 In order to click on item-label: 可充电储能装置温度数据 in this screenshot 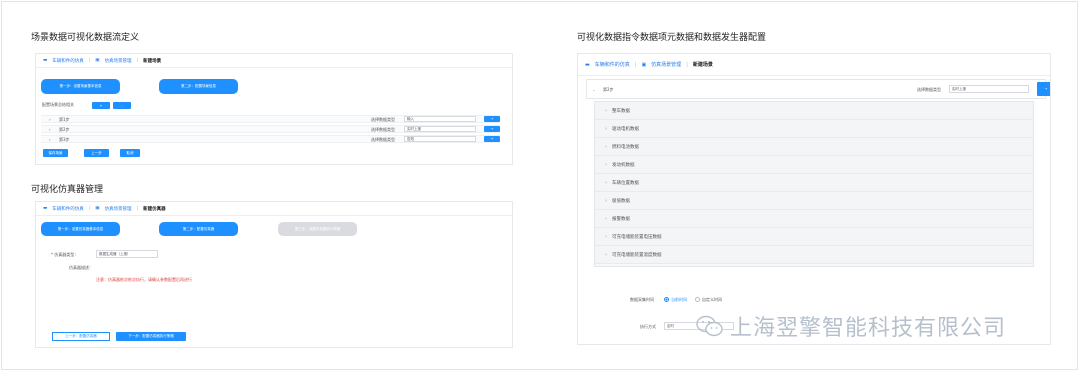, I will do `click(637, 255)`.